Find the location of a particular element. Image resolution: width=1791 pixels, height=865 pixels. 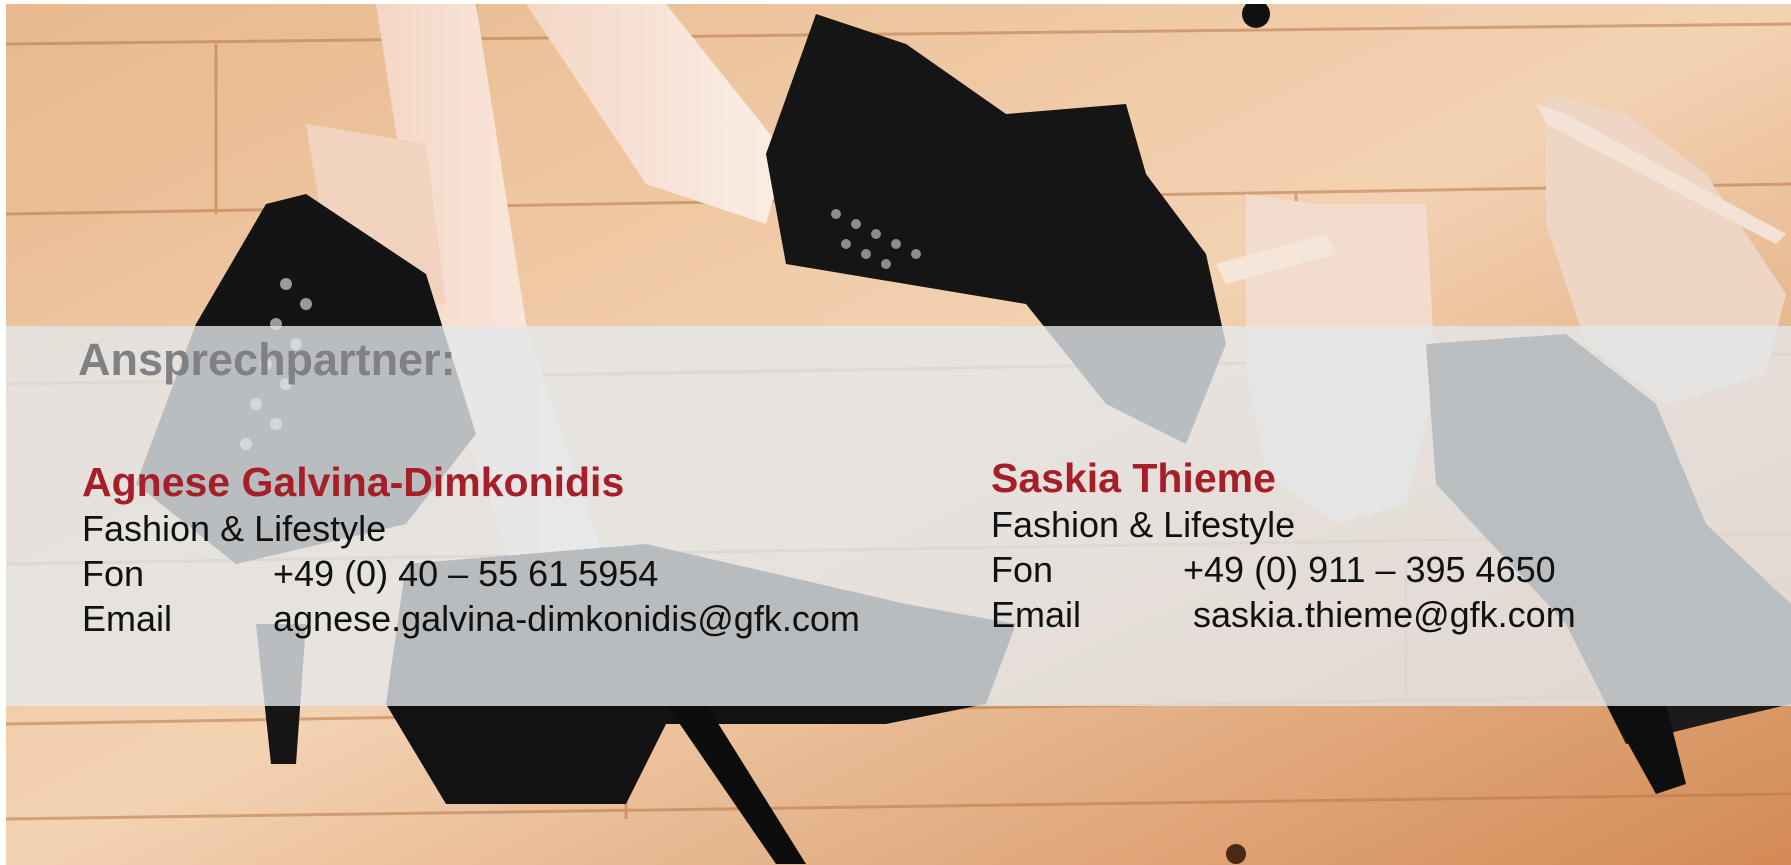

phone-number: +49 (0) 40 – 55 61 5954 is located at coordinates (466, 573).